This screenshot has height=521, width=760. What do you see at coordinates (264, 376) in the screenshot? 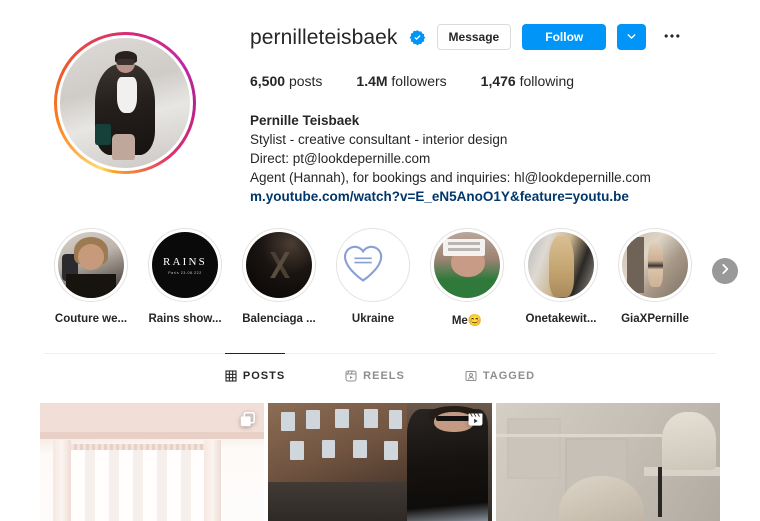
I see `tab-posts-label: POSTS` at bounding box center [264, 376].